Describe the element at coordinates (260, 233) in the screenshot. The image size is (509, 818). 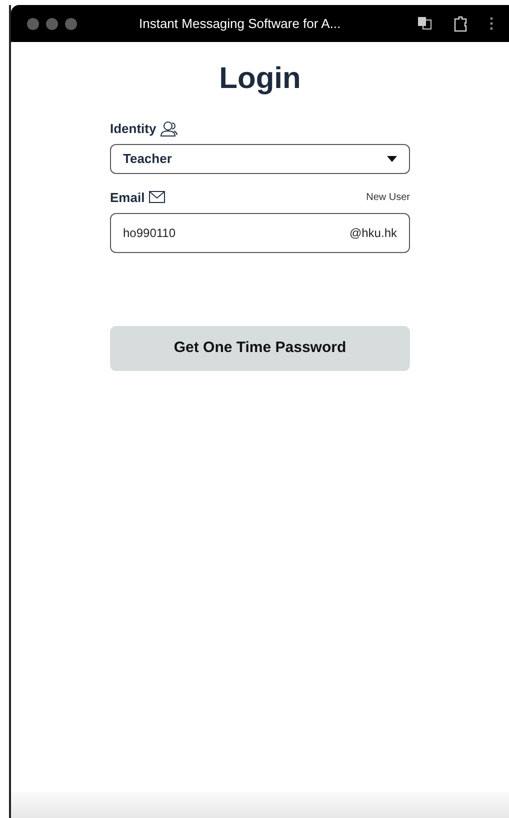
I see `email-field: ho990110 @hku.hk` at that location.